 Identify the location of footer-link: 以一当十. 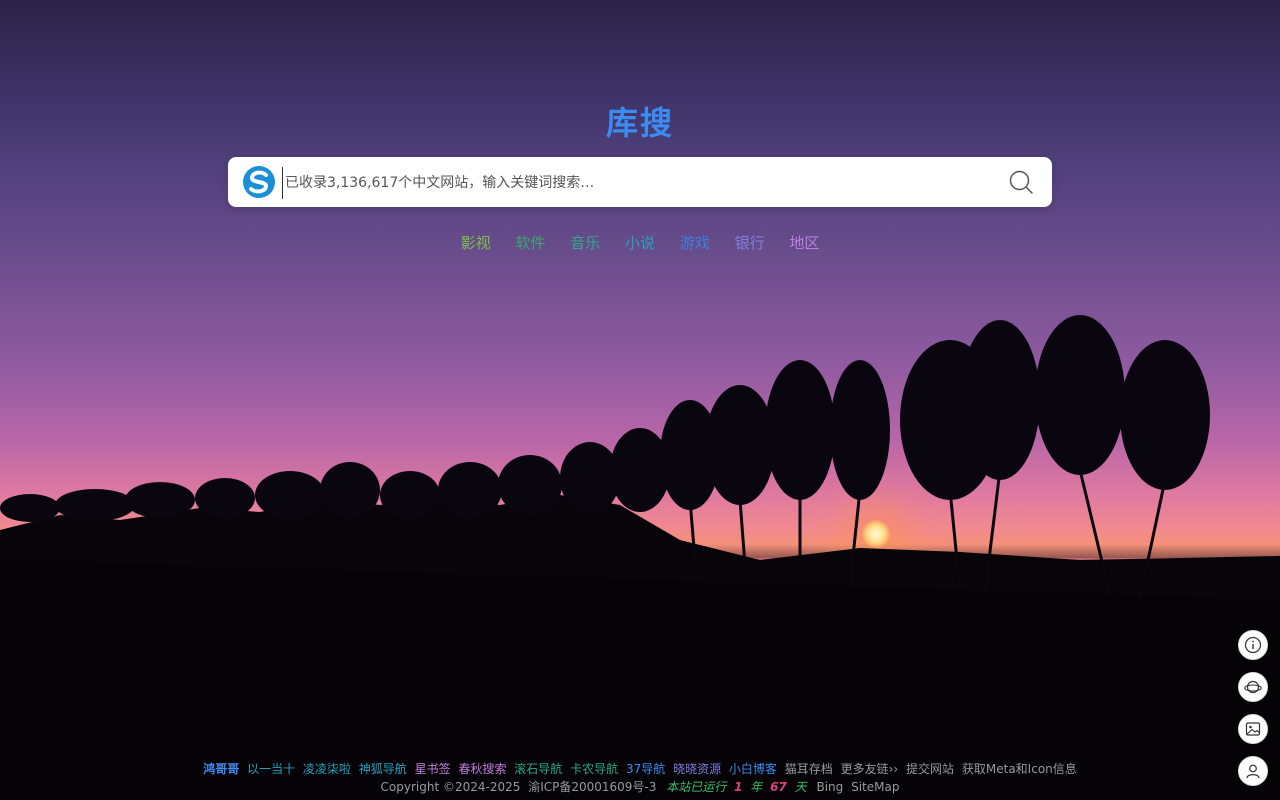
(271, 769).